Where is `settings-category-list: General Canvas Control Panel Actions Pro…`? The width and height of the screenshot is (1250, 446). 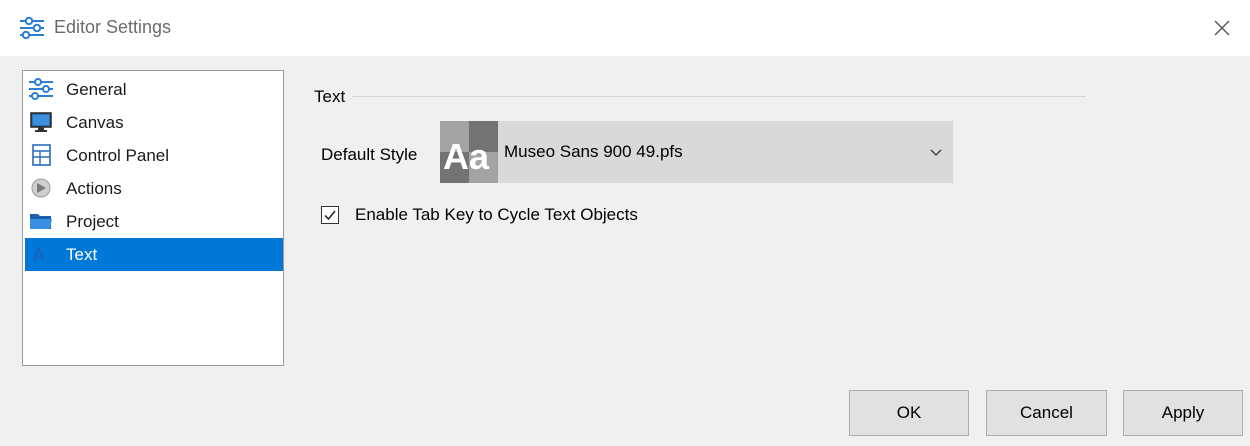 settings-category-list: General Canvas Control Panel Actions Pro… is located at coordinates (153, 218).